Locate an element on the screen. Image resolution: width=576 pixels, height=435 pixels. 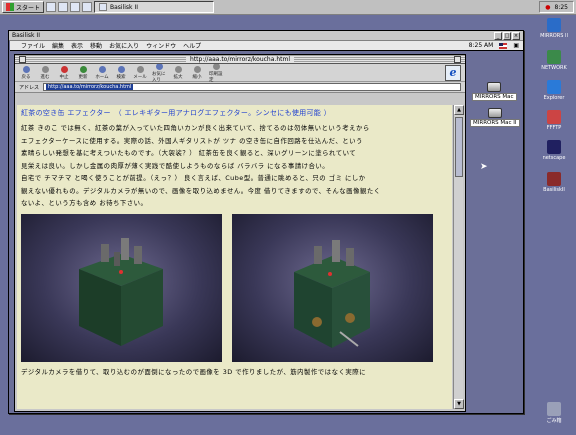
effector-render-front is located at coordinates (121, 287).